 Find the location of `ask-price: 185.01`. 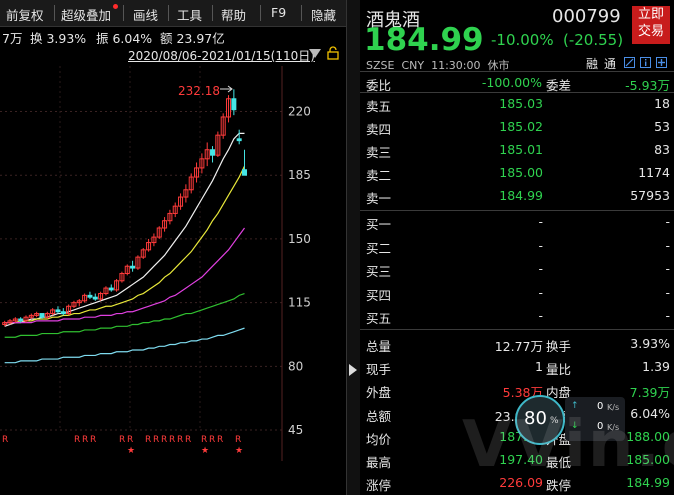

ask-price: 185.01 is located at coordinates (521, 149).